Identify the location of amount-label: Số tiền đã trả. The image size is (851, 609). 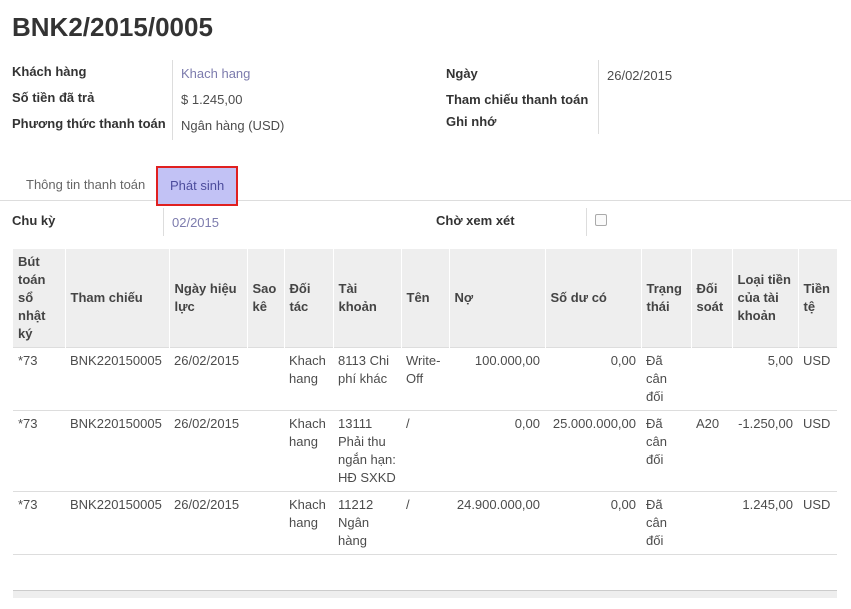
(53, 97).